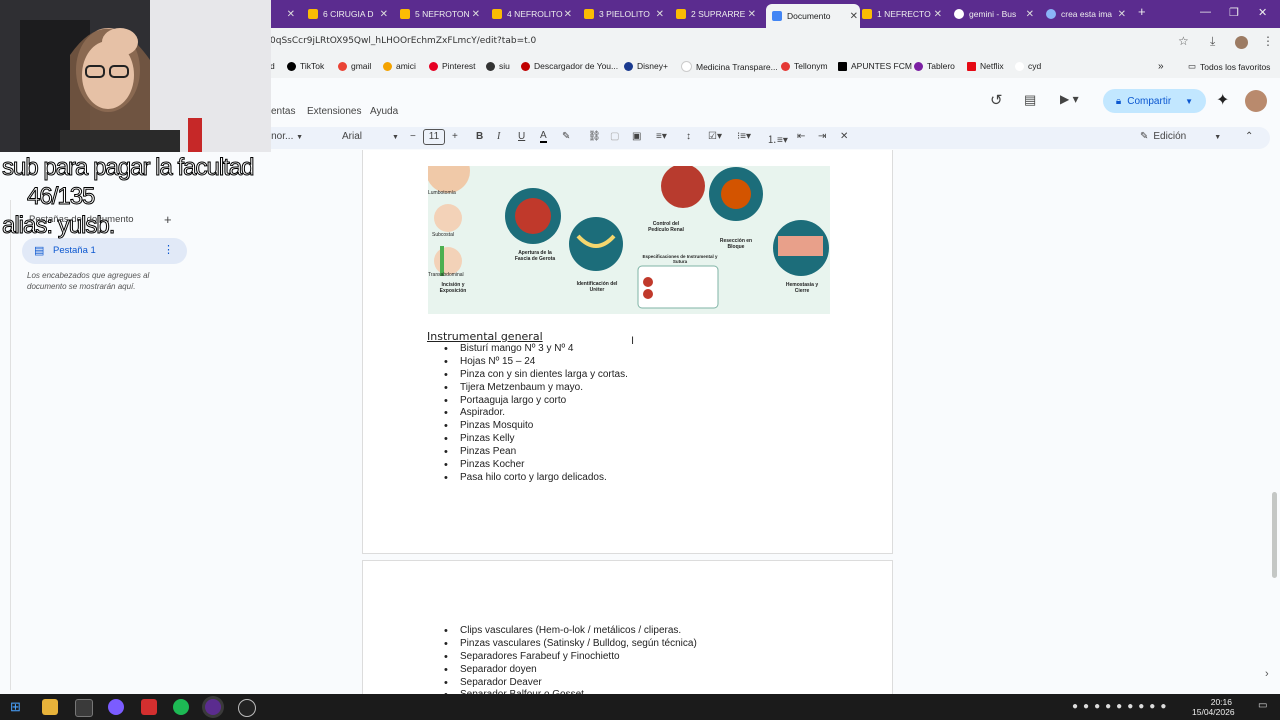 The image size is (1280, 720). What do you see at coordinates (305, 66) in the screenshot?
I see `bookmark: TikTok` at bounding box center [305, 66].